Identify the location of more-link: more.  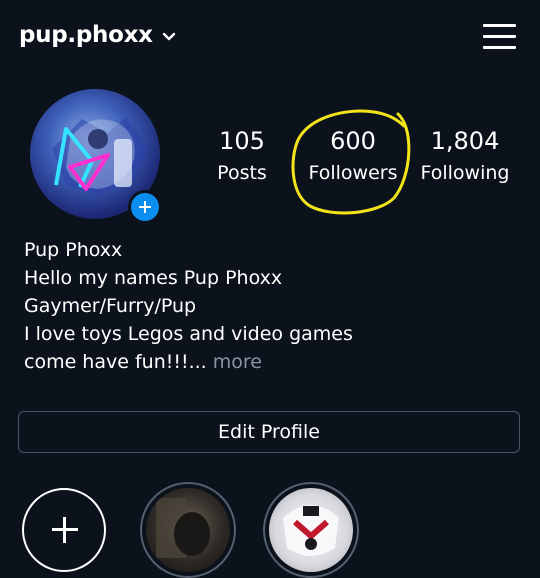
(237, 362).